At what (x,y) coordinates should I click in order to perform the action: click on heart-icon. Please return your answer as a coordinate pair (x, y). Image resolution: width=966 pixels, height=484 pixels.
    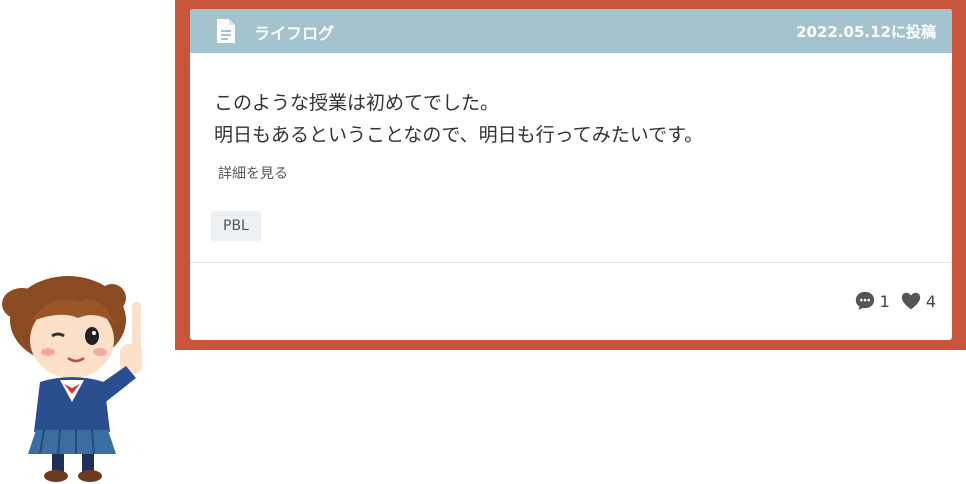
    Looking at the image, I should click on (911, 301).